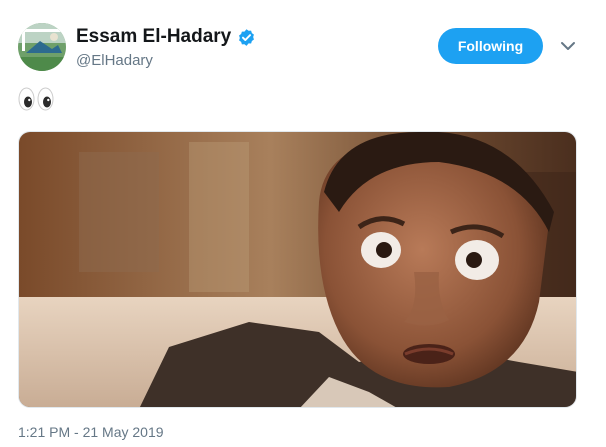 The height and width of the screenshot is (447, 606). I want to click on avatar, so click(42, 47).